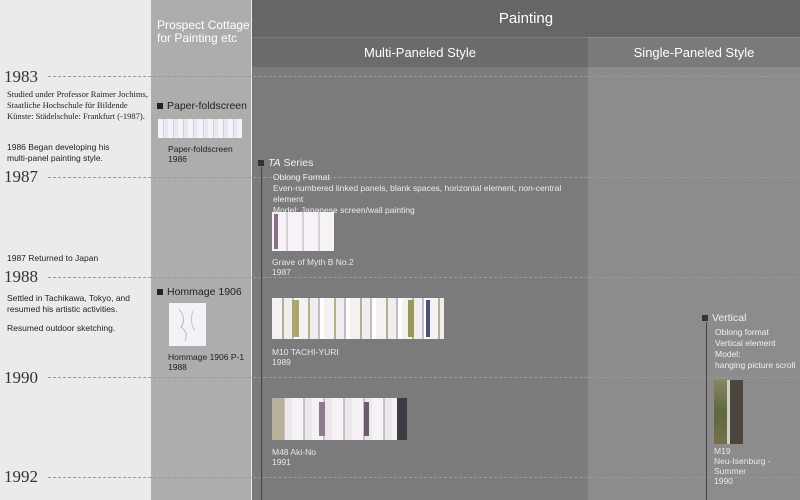 The image size is (800, 500). What do you see at coordinates (728, 412) in the screenshot?
I see `neu-isenburg-thumbnail` at bounding box center [728, 412].